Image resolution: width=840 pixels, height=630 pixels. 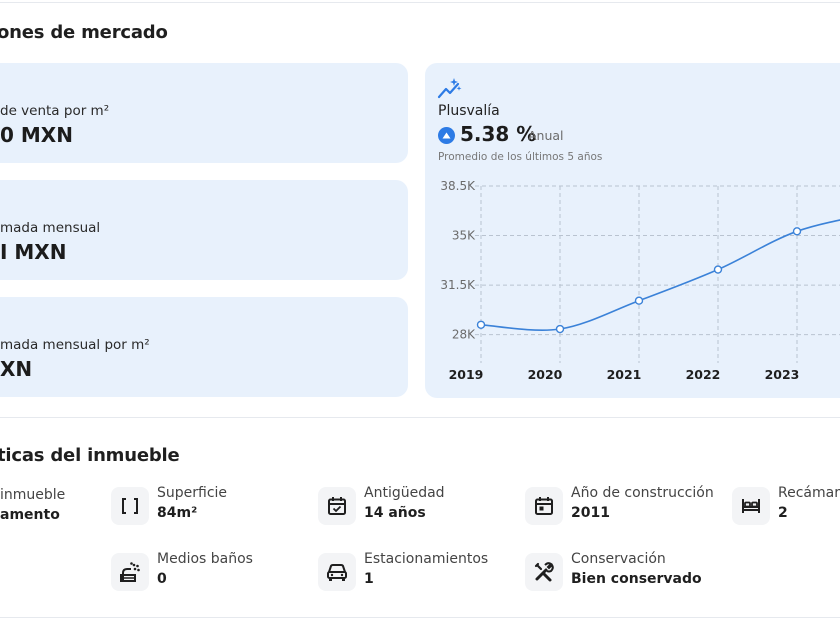 What do you see at coordinates (466, 374) in the screenshot?
I see `x-tick-label: 2019` at bounding box center [466, 374].